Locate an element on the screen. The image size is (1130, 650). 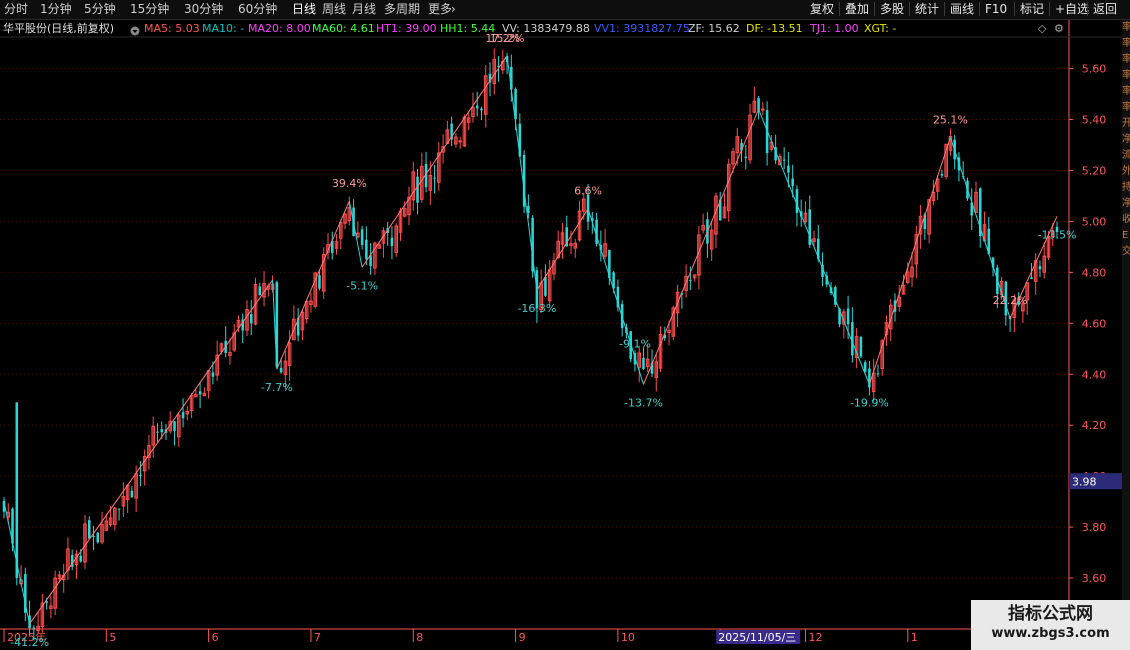
zigzag-pct-label: -13.7% is located at coordinates (643, 402).